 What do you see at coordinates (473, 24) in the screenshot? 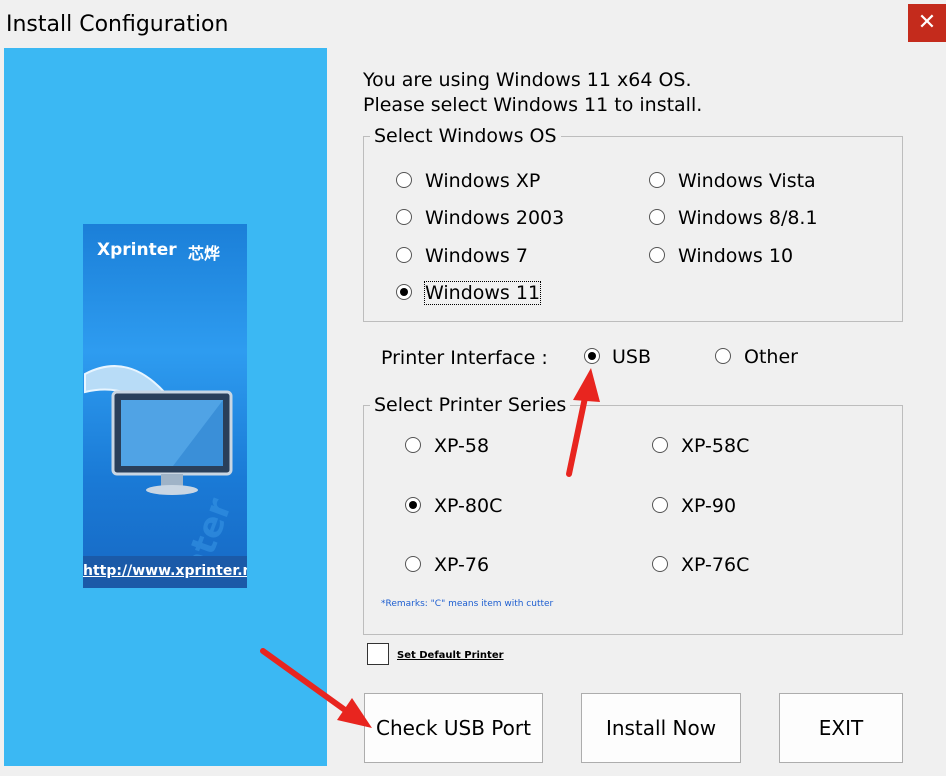
I see `title-bar: Install Configuration ✕` at bounding box center [473, 24].